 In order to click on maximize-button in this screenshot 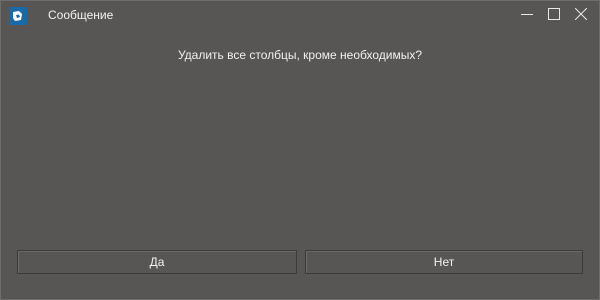, I will do `click(554, 16)`.